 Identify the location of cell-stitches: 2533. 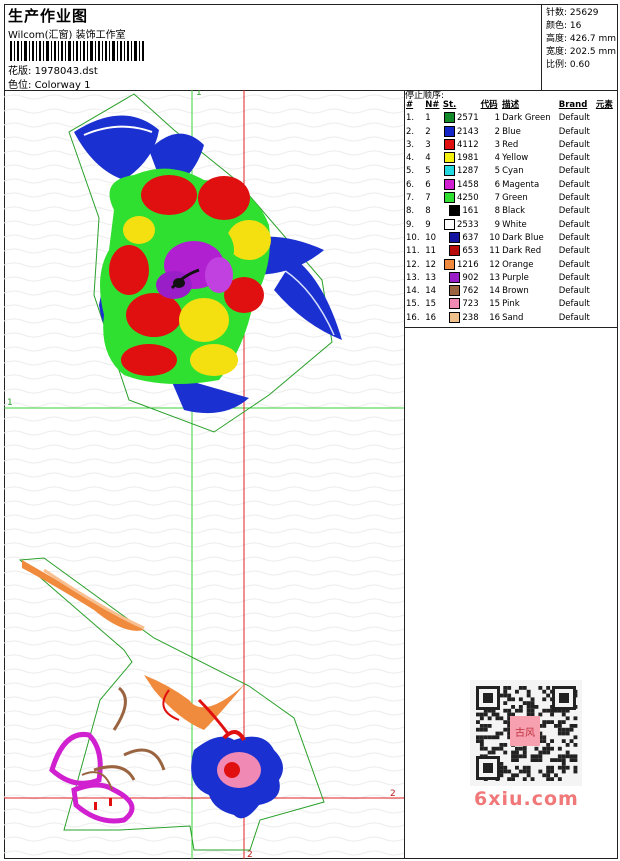
(461, 225).